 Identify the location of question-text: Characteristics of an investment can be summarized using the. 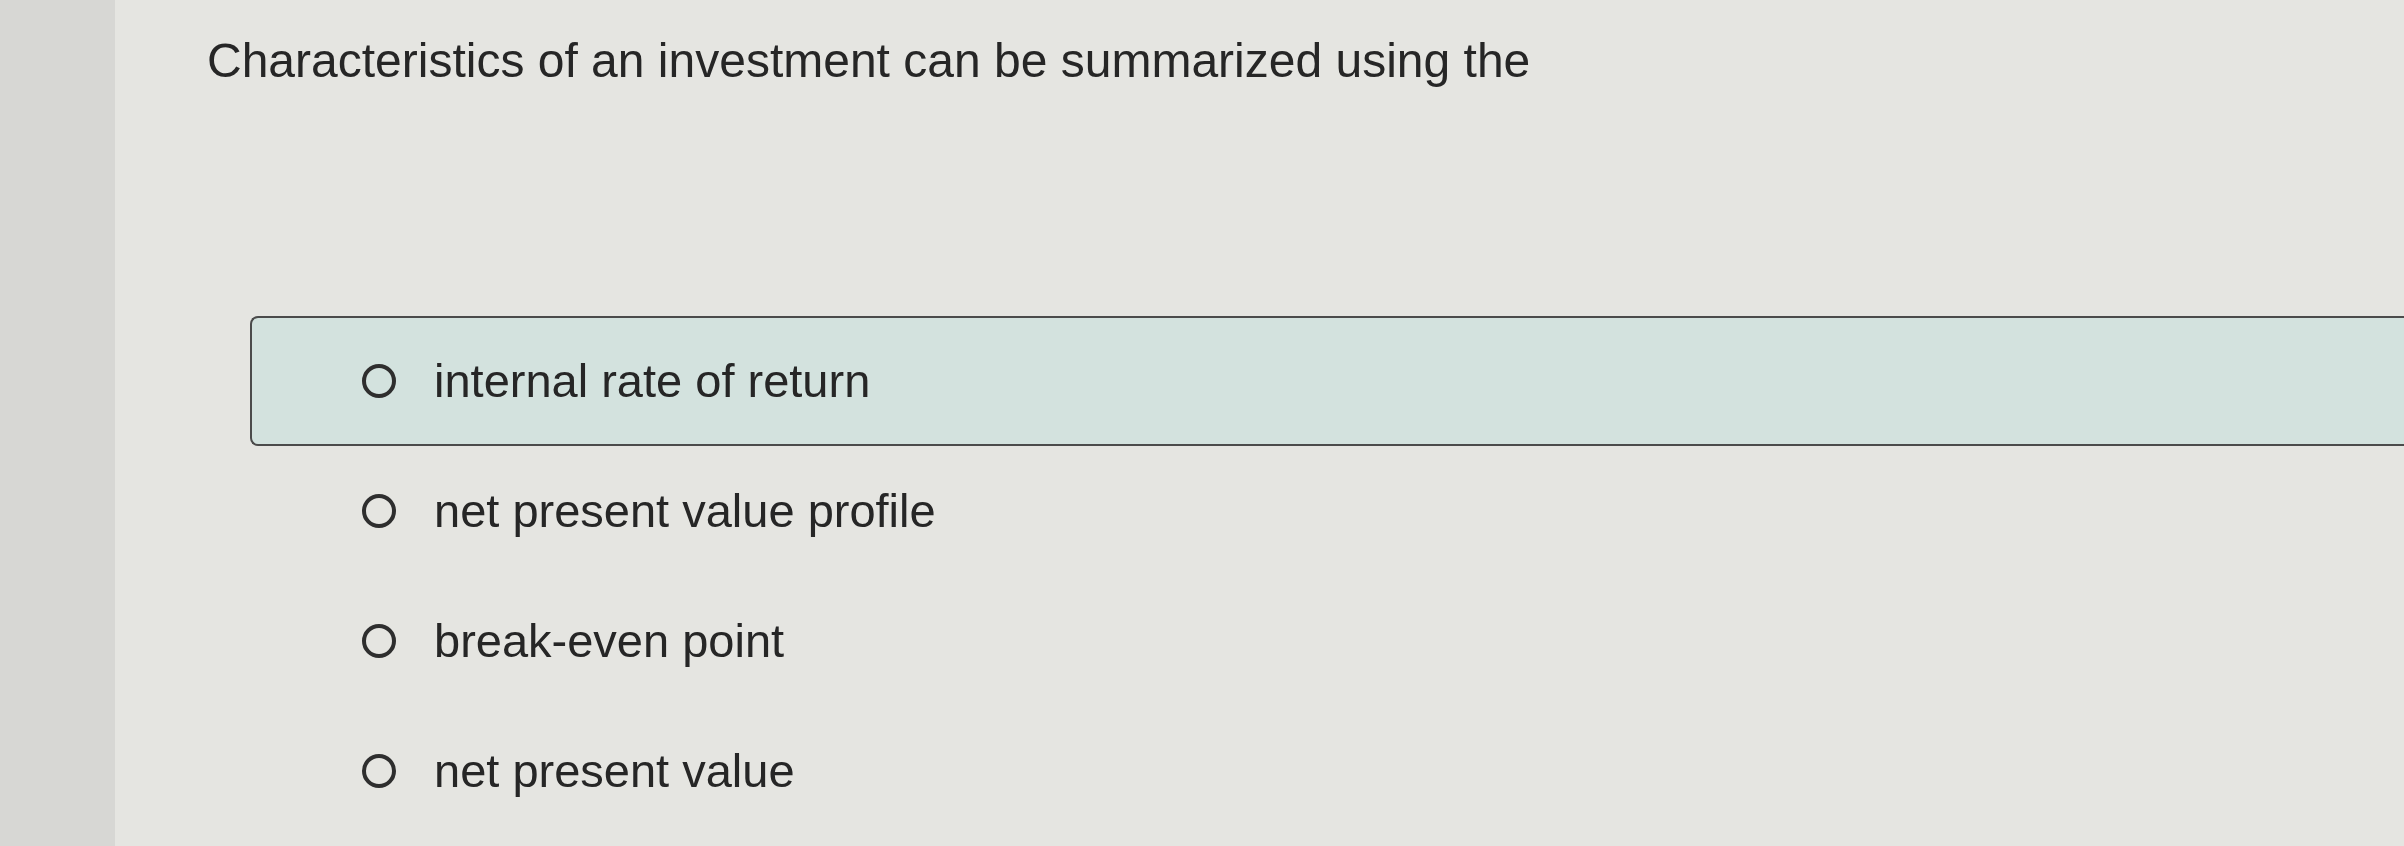
(869, 61).